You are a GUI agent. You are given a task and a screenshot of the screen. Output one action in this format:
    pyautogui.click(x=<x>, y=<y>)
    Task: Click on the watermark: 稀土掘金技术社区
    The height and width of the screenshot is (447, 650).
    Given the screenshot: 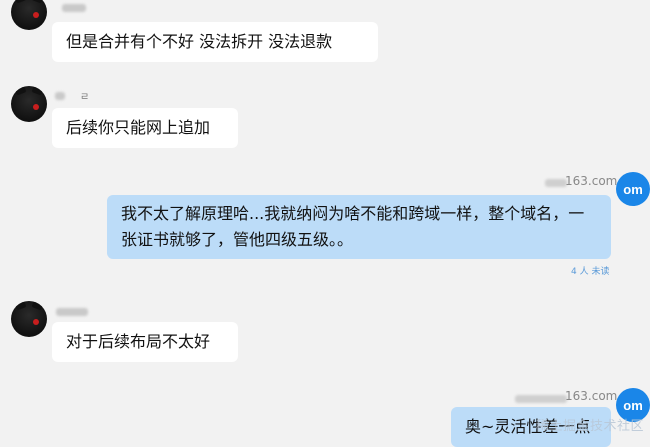 What is the action you would take?
    pyautogui.click(x=589, y=426)
    